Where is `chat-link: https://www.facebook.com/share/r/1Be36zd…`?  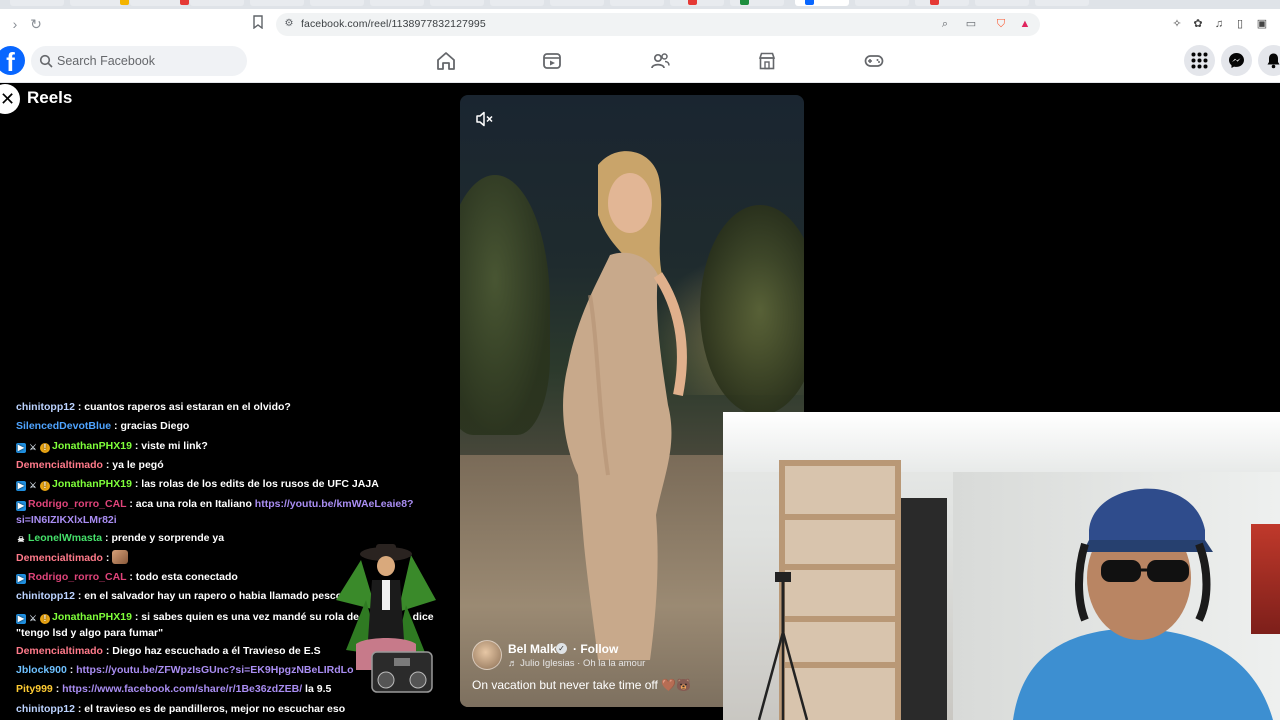
chat-link: https://www.facebook.com/share/r/1Be36zd… is located at coordinates (182, 689).